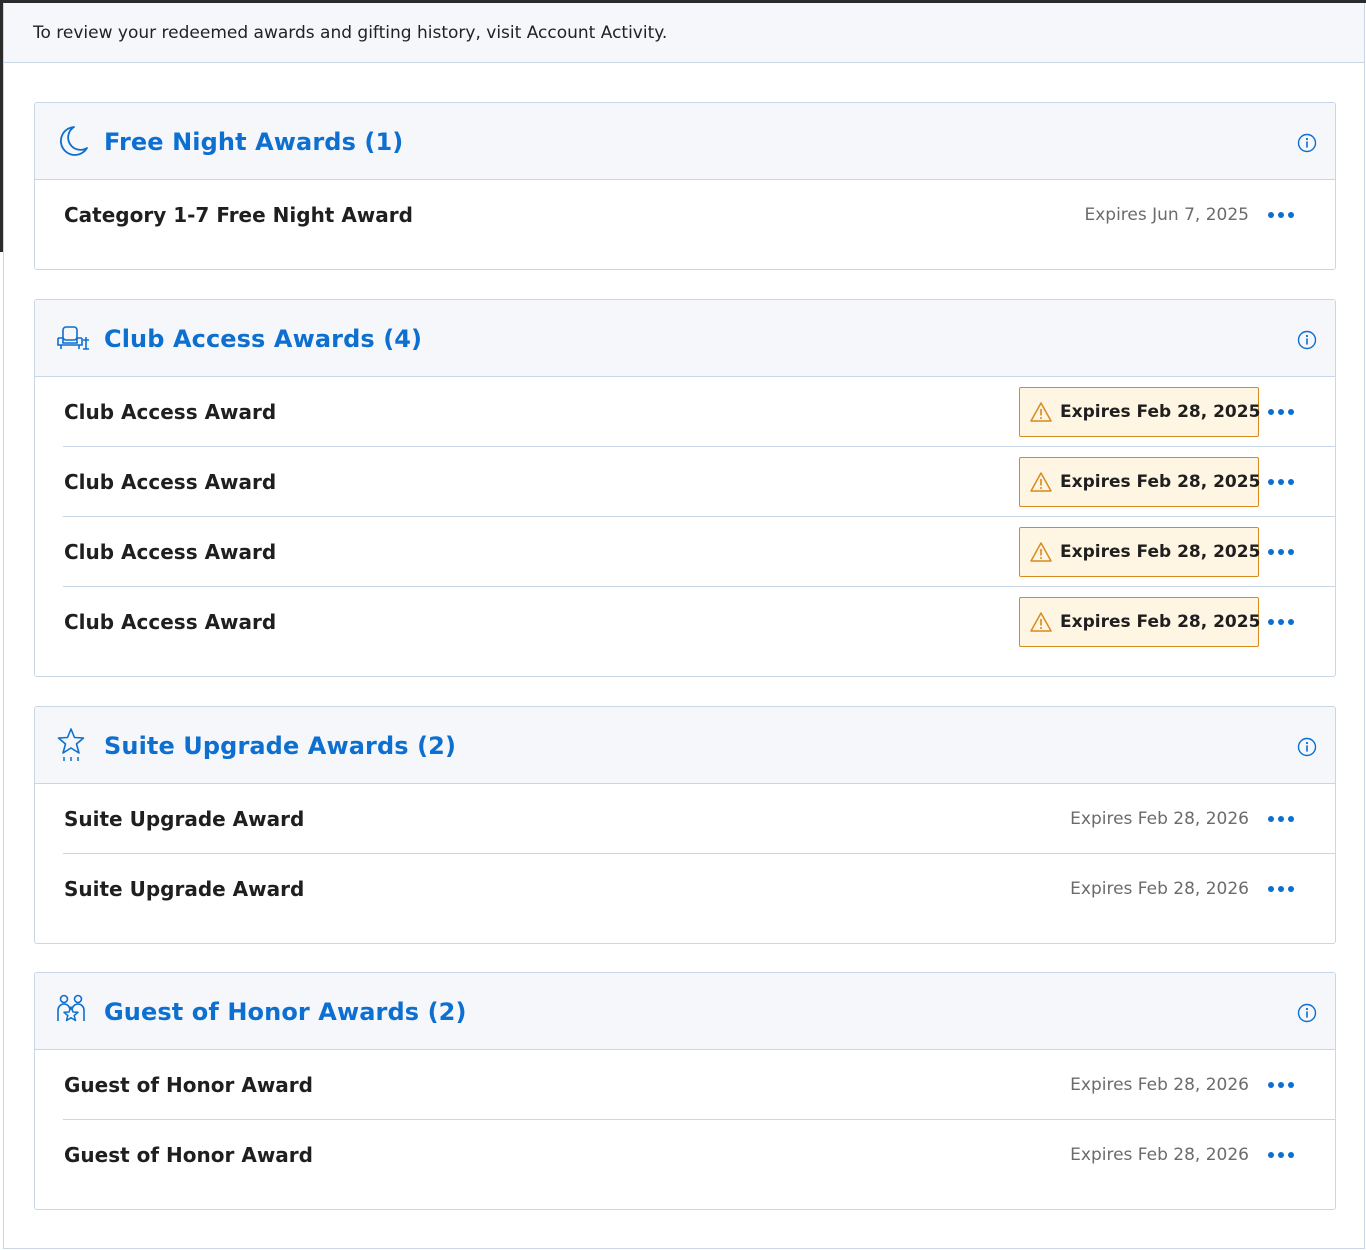 The width and height of the screenshot is (1366, 1250). Describe the element at coordinates (254, 141) in the screenshot. I see `free-night-awards-title: Free Night Awards (1)` at that location.